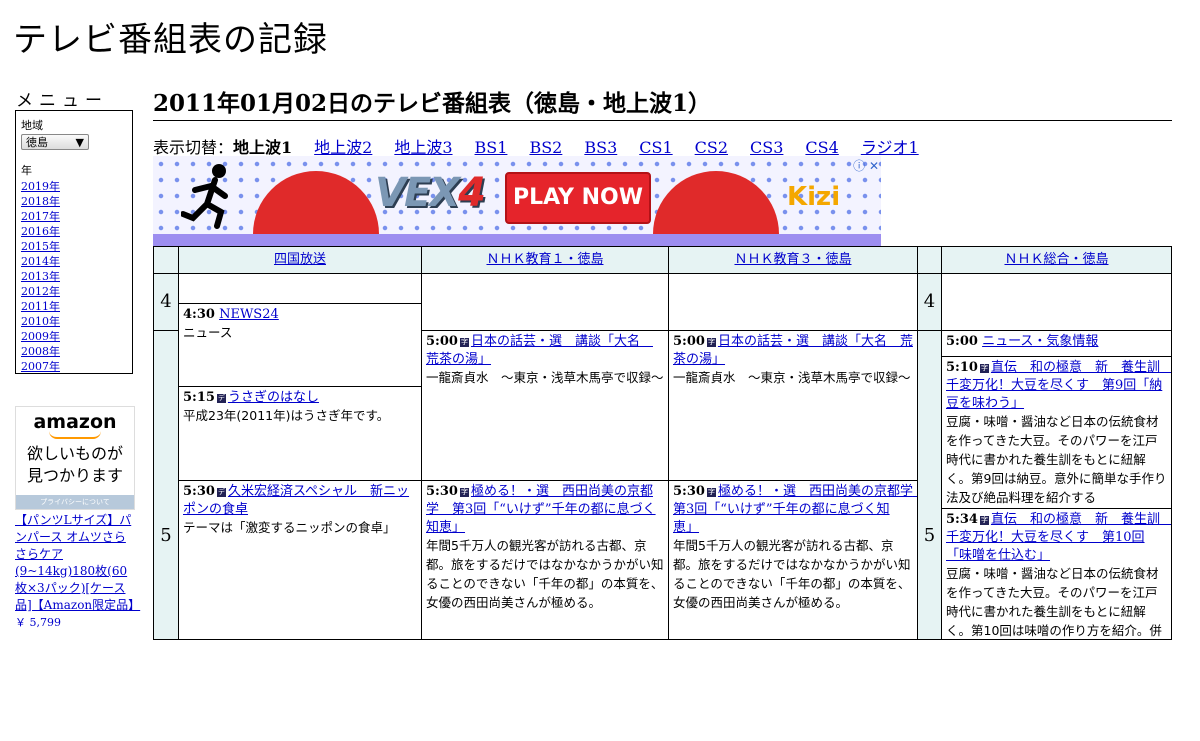  I want to click on channel-link: 四国放送, so click(300, 259).